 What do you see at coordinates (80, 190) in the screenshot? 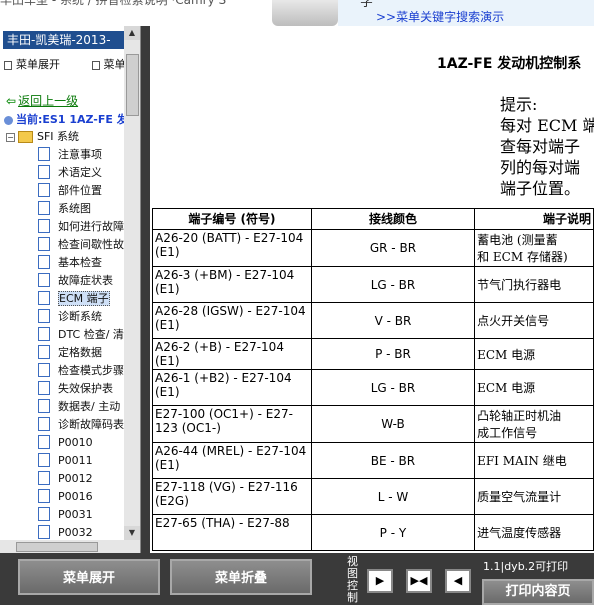
I see `tree-item-label: 部件位置` at bounding box center [80, 190].